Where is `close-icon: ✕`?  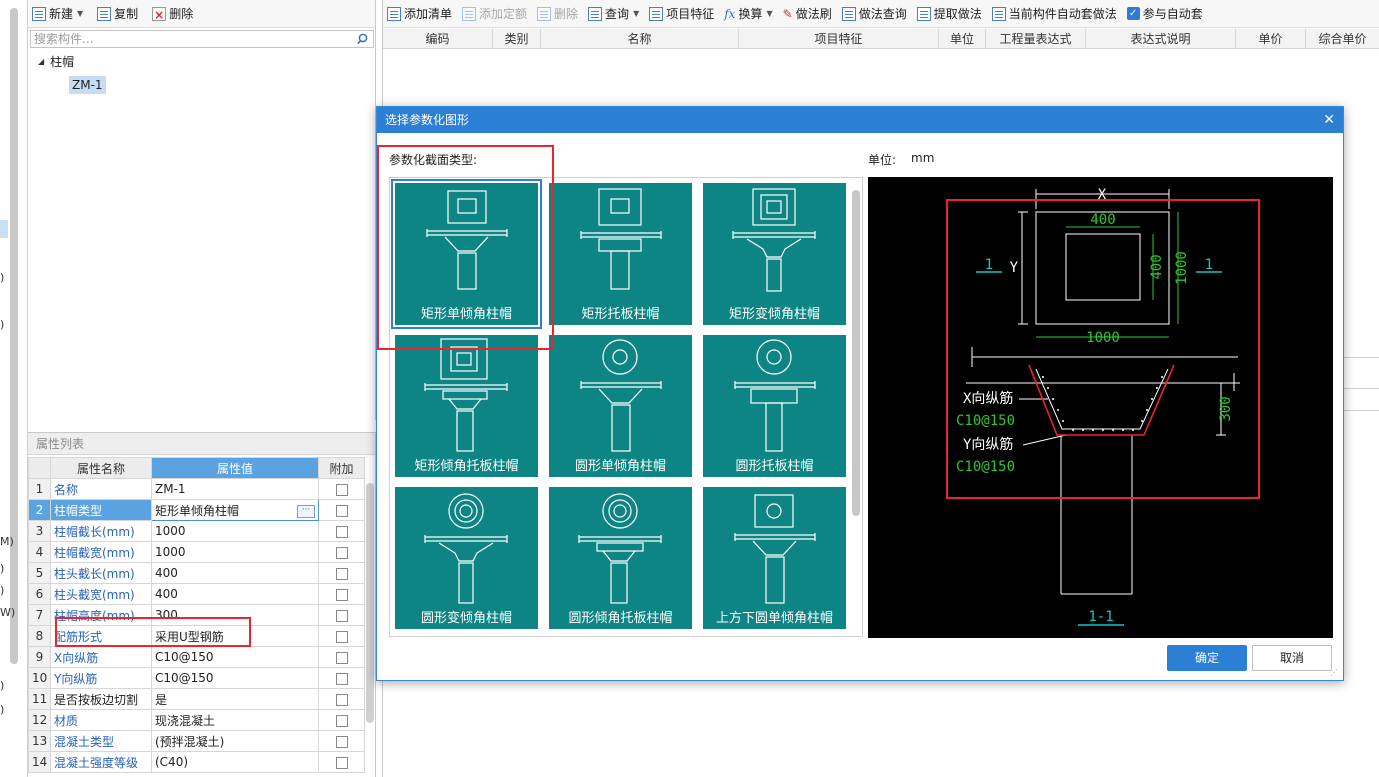
close-icon: ✕ is located at coordinates (1329, 120).